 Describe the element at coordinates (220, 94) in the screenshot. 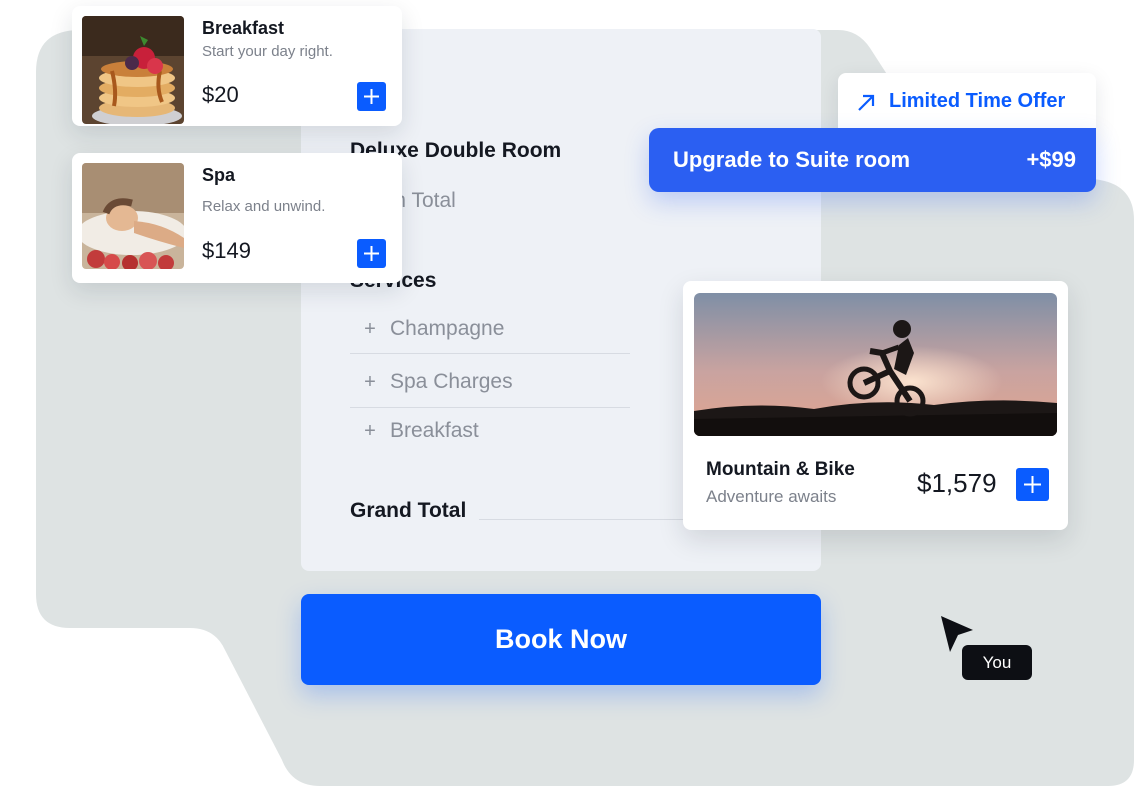

I see `service-card-price: $20` at that location.